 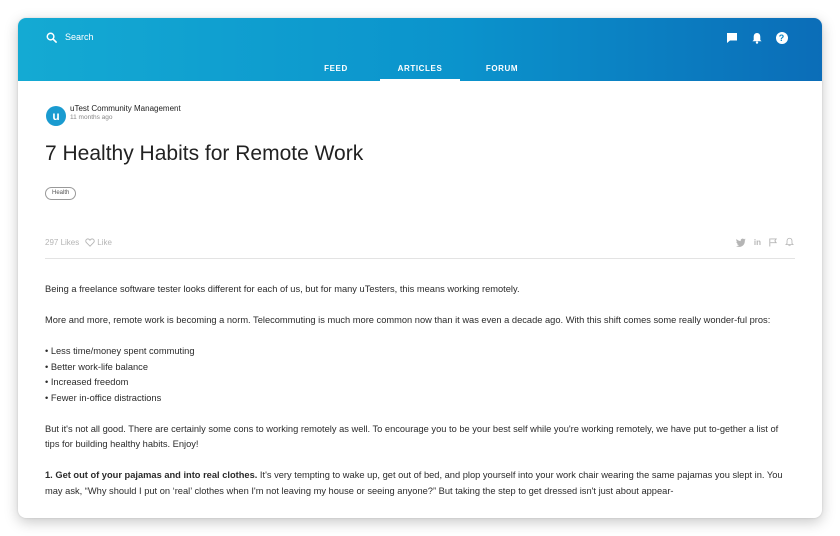 What do you see at coordinates (740, 242) in the screenshot?
I see `twitter-icon` at bounding box center [740, 242].